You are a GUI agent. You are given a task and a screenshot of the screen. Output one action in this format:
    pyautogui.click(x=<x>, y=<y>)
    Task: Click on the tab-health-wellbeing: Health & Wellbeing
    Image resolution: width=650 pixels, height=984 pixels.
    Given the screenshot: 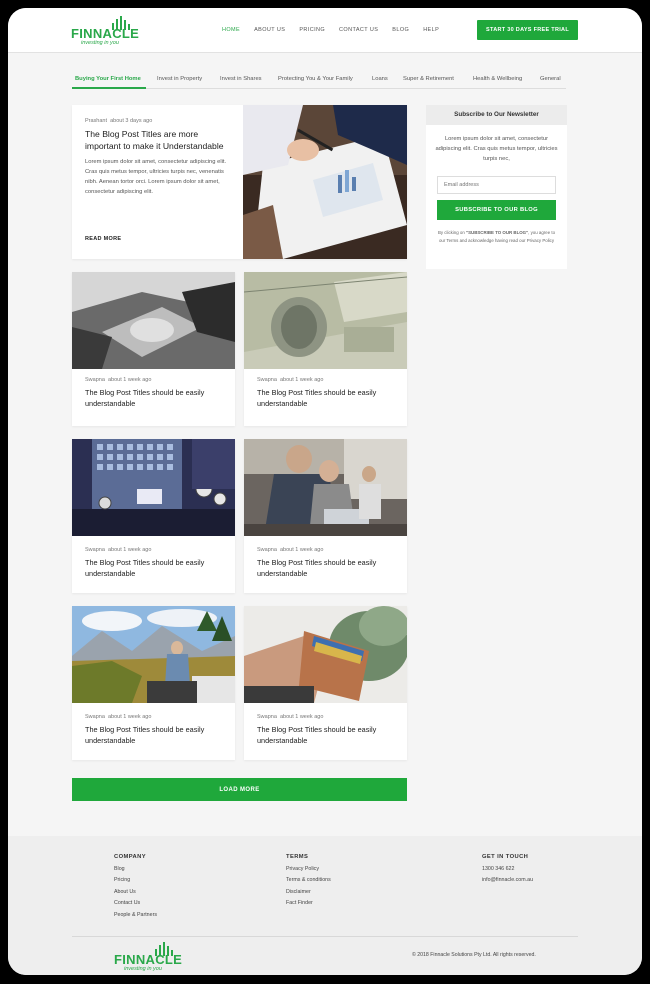 What is the action you would take?
    pyautogui.click(x=497, y=79)
    